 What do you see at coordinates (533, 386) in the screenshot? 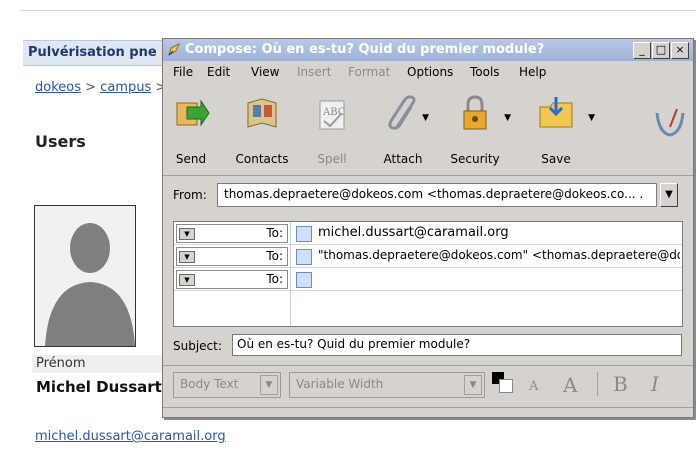
I see `smaller-text-button: A` at bounding box center [533, 386].